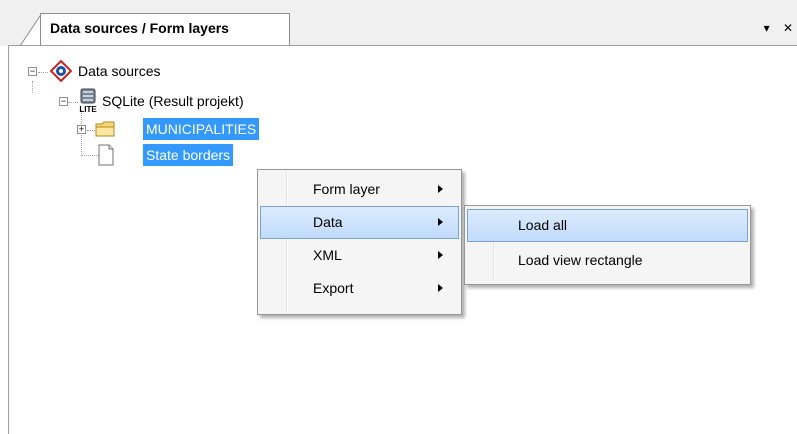  What do you see at coordinates (88, 109) in the screenshot?
I see `database-lite-text: LITE` at bounding box center [88, 109].